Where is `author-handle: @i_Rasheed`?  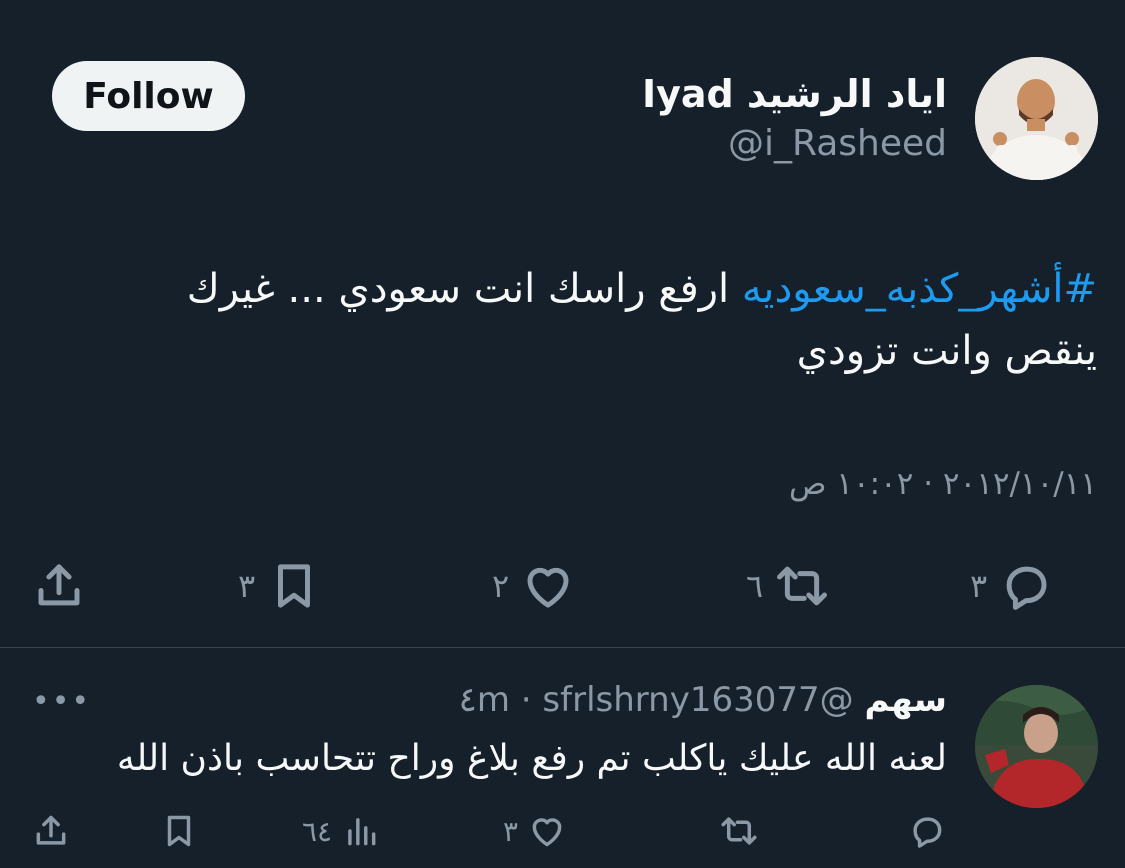 author-handle: @i_Rasheed is located at coordinates (837, 143).